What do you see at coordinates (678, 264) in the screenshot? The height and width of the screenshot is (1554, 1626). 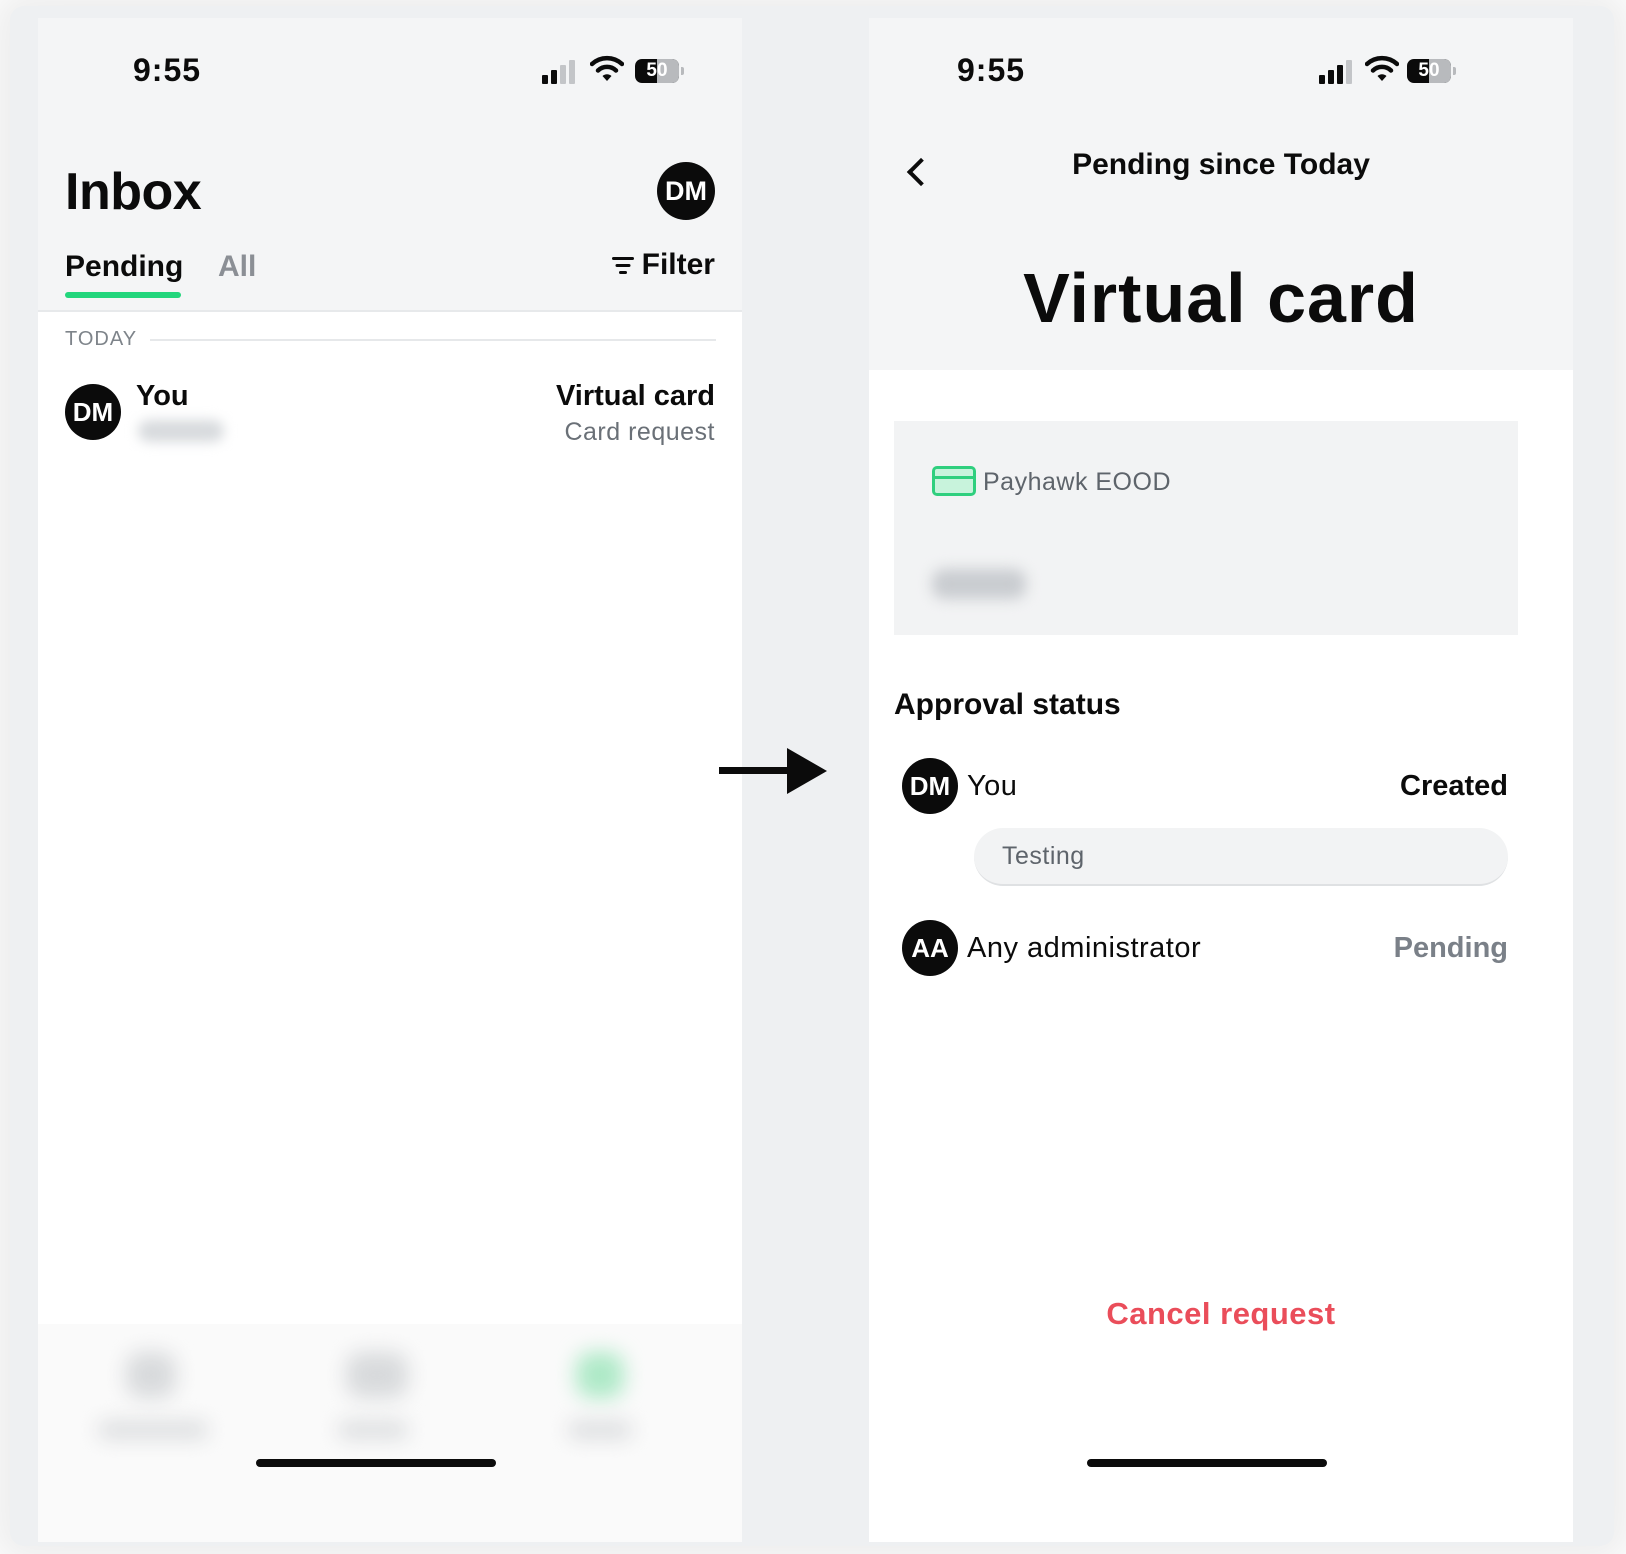 I see `filter-label: Filter` at bounding box center [678, 264].